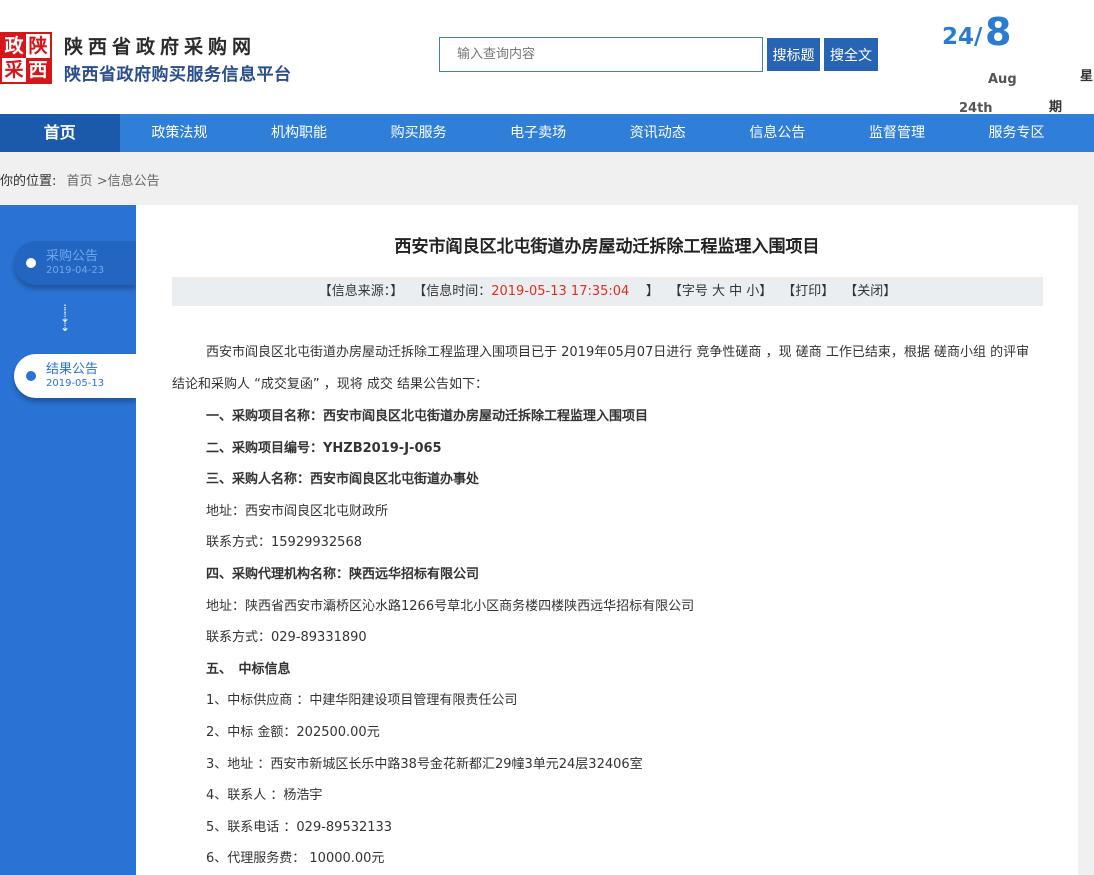 Image resolution: width=1094 pixels, height=875 pixels. Describe the element at coordinates (160, 47) in the screenshot. I see `site-title: 陕西省政府采购网` at that location.